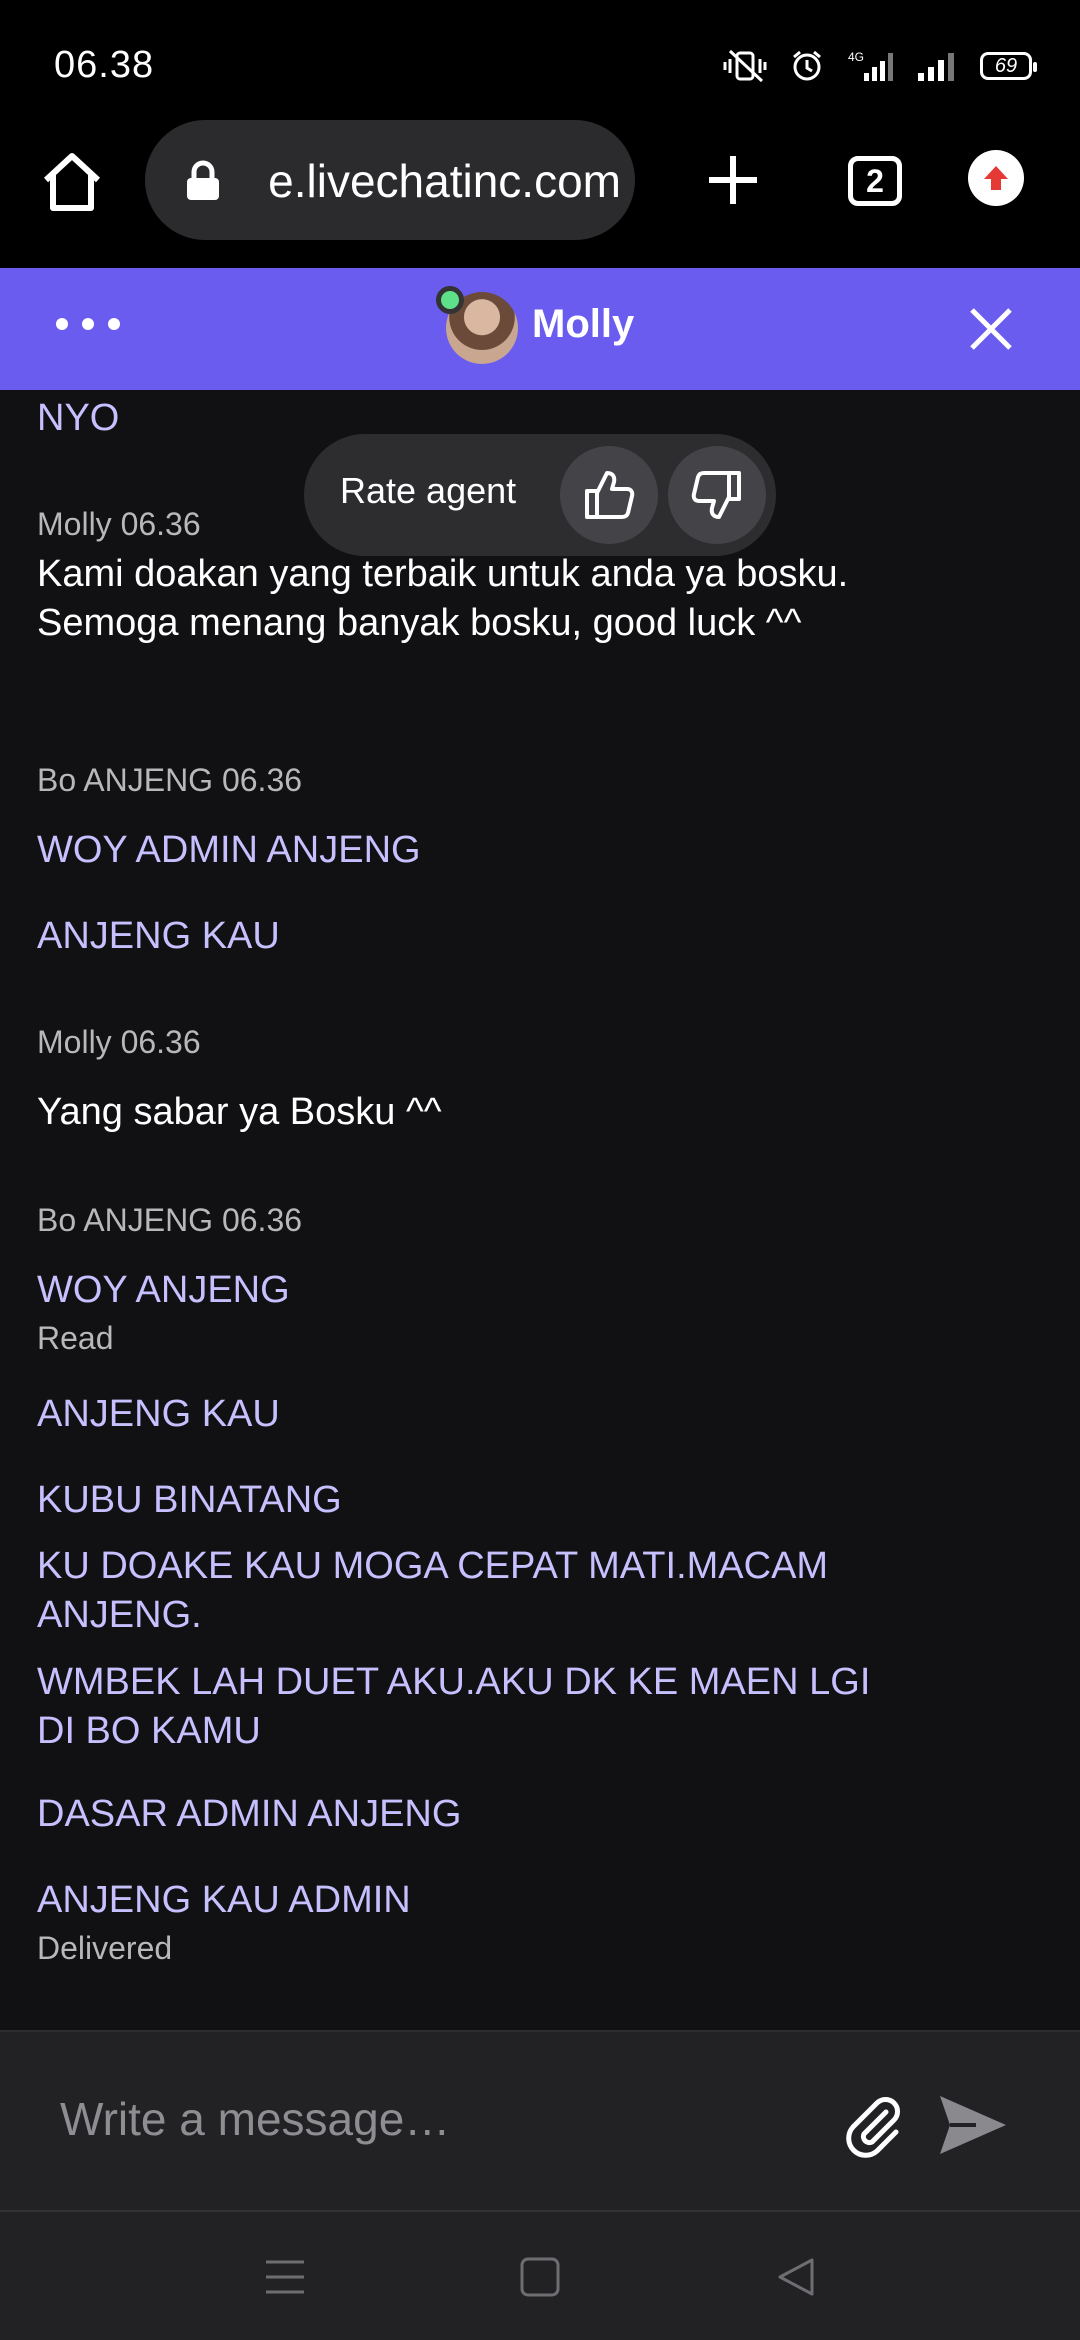 The width and height of the screenshot is (1080, 2340). I want to click on browser-toolbar: e.livechatinc.com 2, so click(540, 194).